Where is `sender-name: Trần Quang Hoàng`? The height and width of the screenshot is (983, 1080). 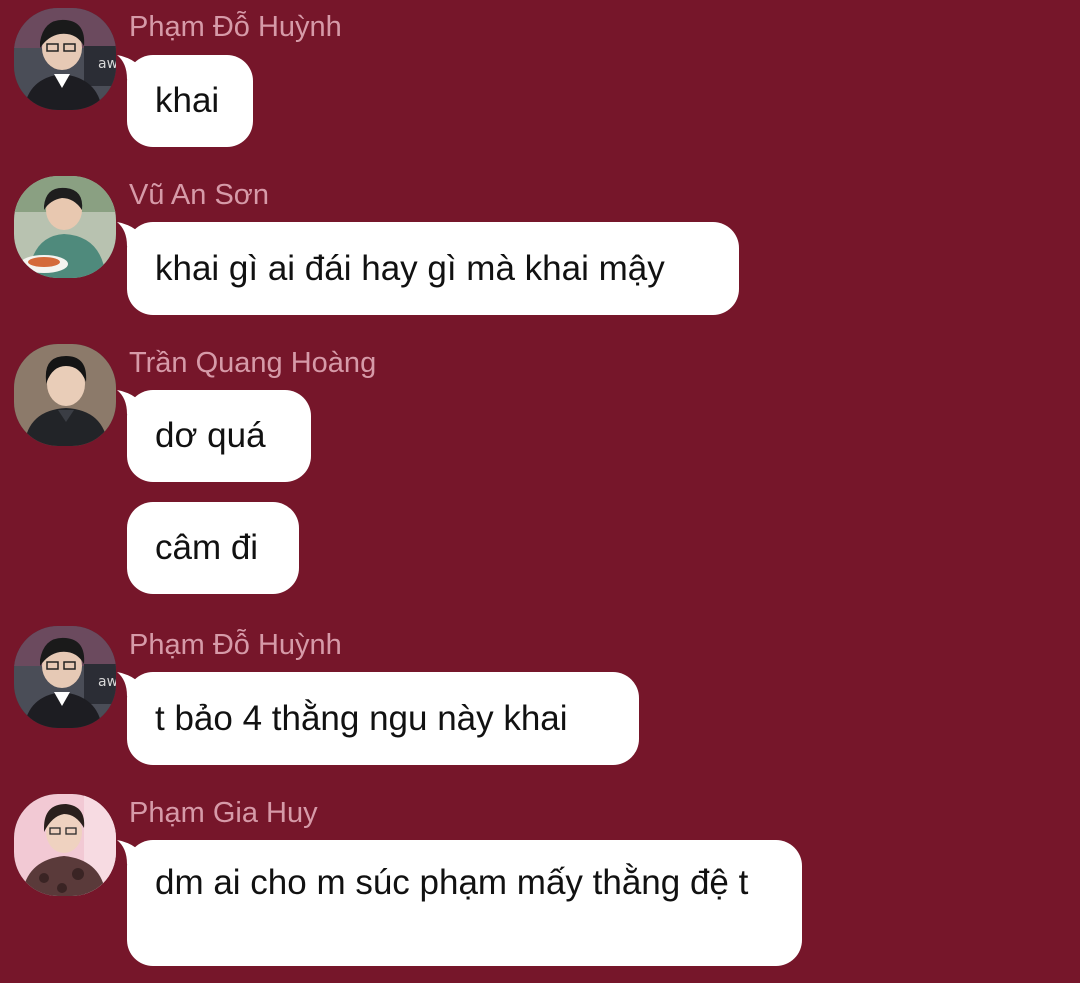 sender-name: Trần Quang Hoàng is located at coordinates (253, 363).